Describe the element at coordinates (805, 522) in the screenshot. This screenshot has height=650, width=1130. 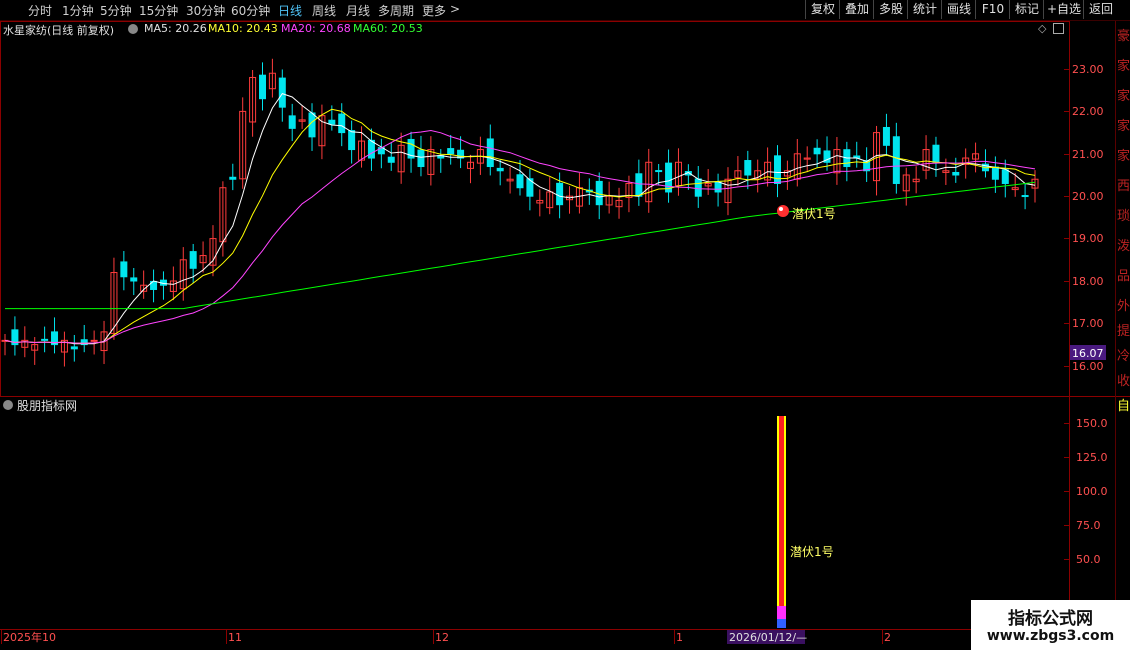
I see `indicator-signal-bar: 潜伏1号` at that location.